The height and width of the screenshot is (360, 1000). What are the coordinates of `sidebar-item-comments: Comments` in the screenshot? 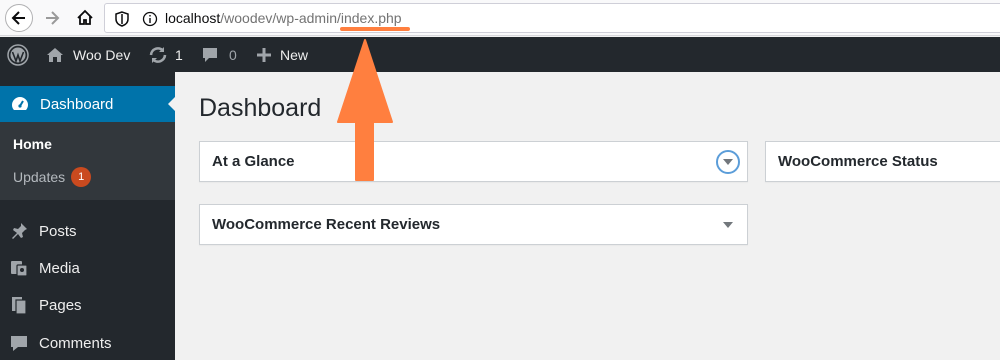 It's located at (87, 343).